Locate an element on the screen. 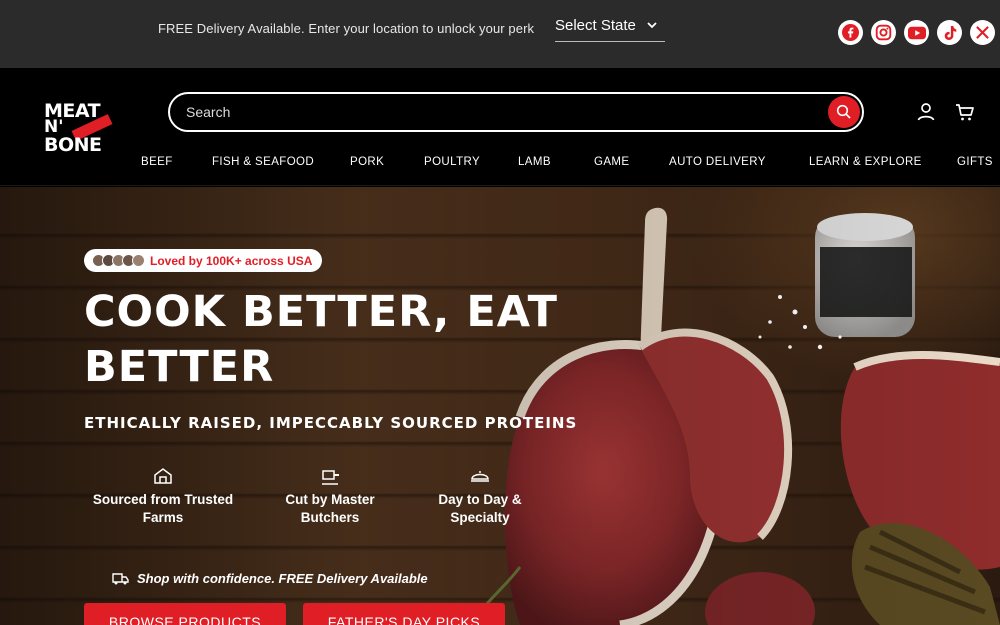 The image size is (1000, 625). search-input is located at coordinates (496, 112).